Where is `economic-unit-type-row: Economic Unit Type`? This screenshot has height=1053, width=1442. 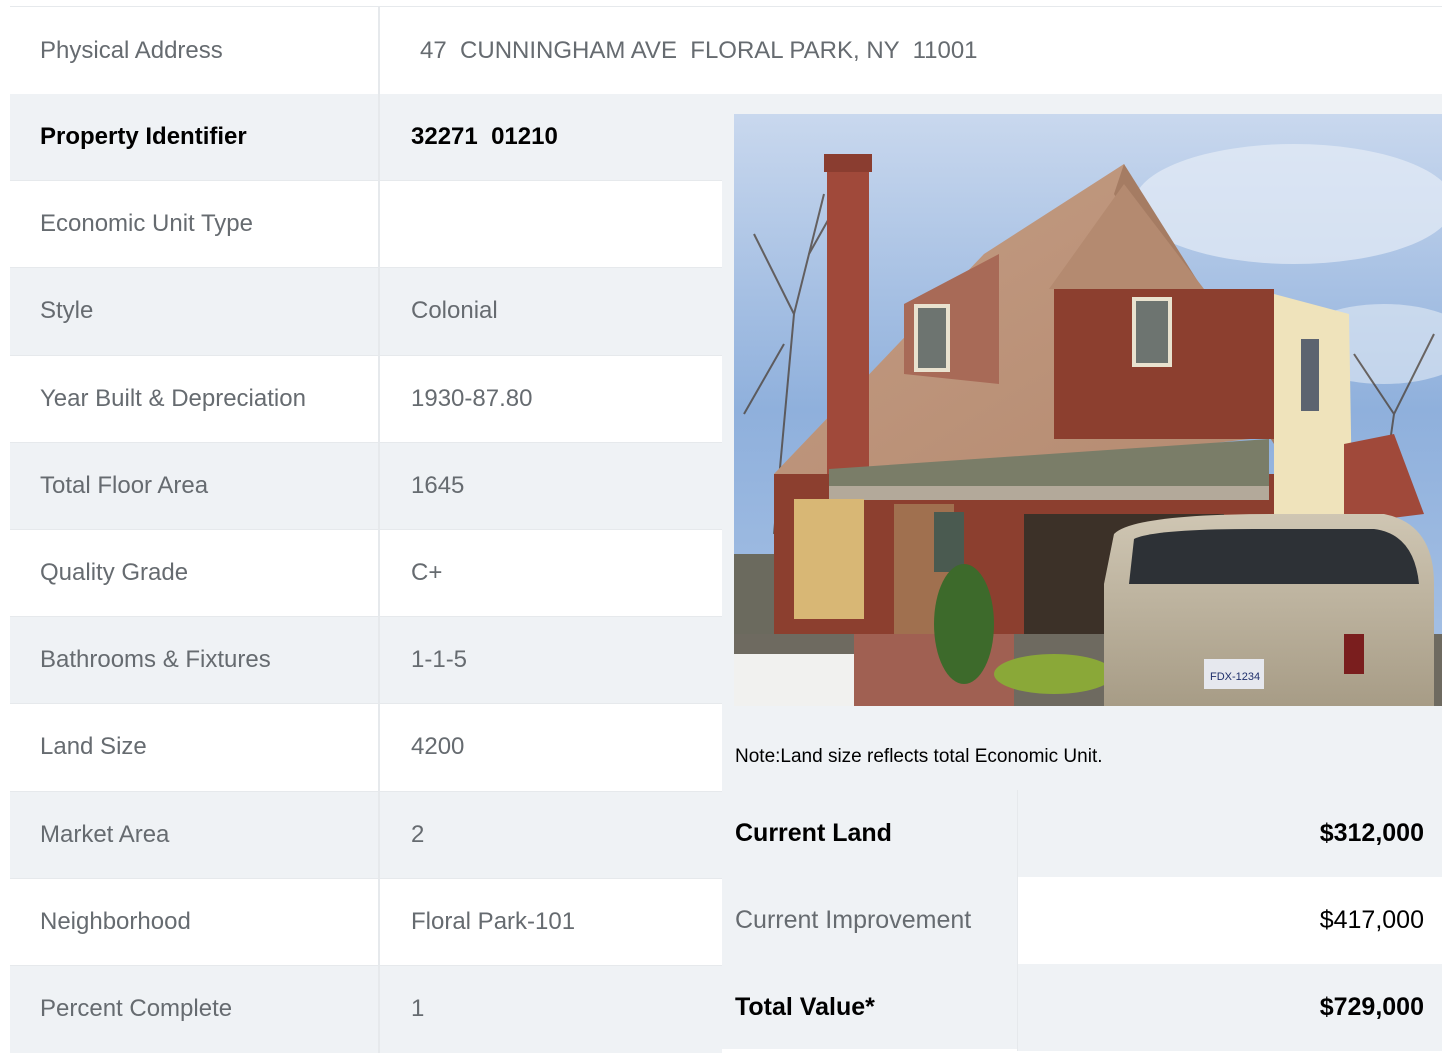
economic-unit-type-row: Economic Unit Type is located at coordinates (366, 225).